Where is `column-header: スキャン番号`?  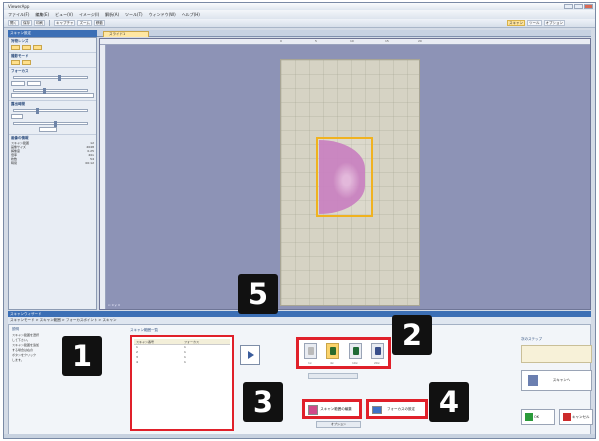
column-header: スキャン番号 is located at coordinates (145, 342).